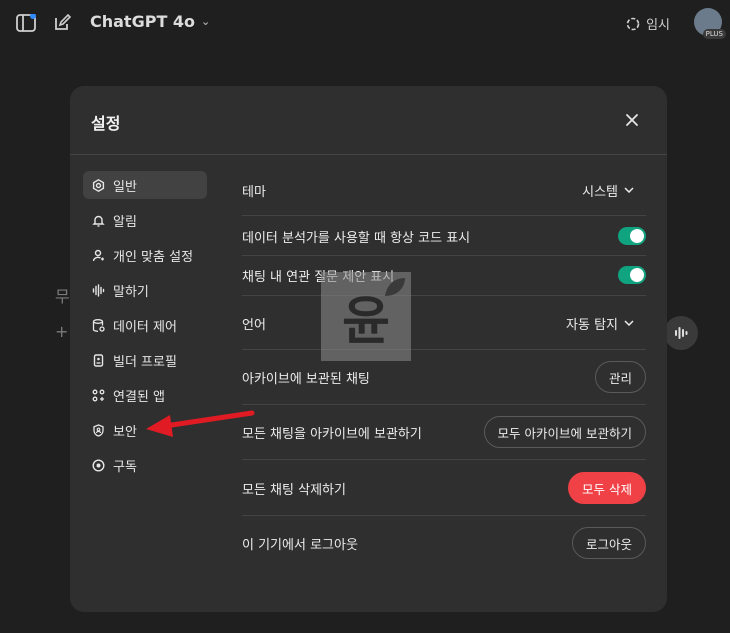 This screenshot has height=633, width=730. Describe the element at coordinates (62, 331) in the screenshot. I see `background-plus-icon: +` at that location.